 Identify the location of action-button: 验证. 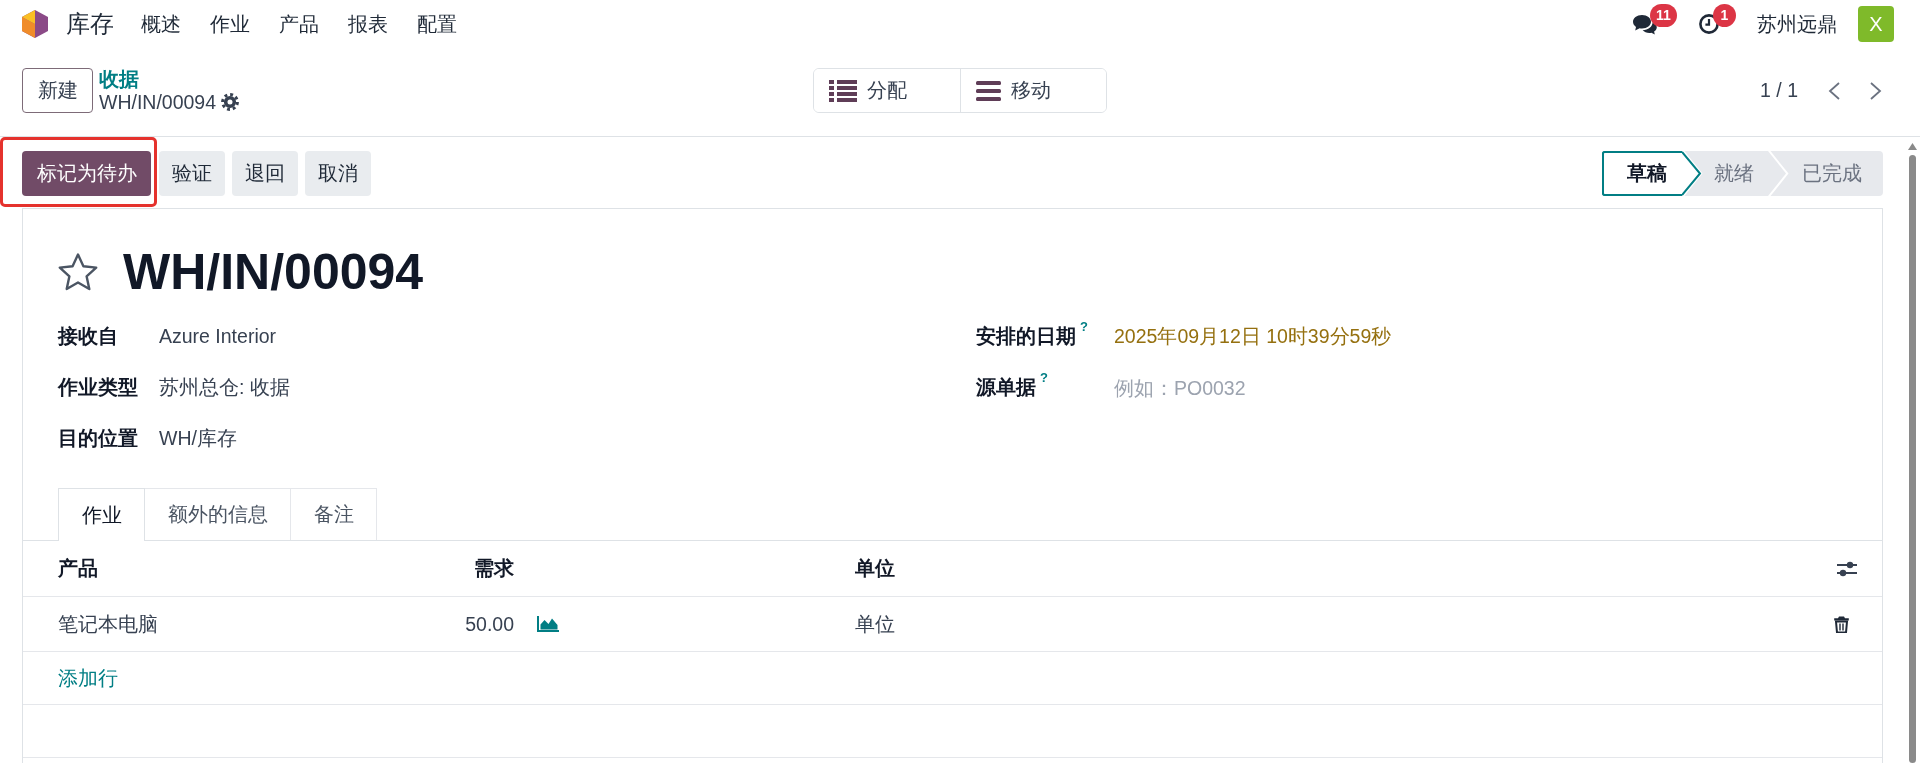
(192, 173).